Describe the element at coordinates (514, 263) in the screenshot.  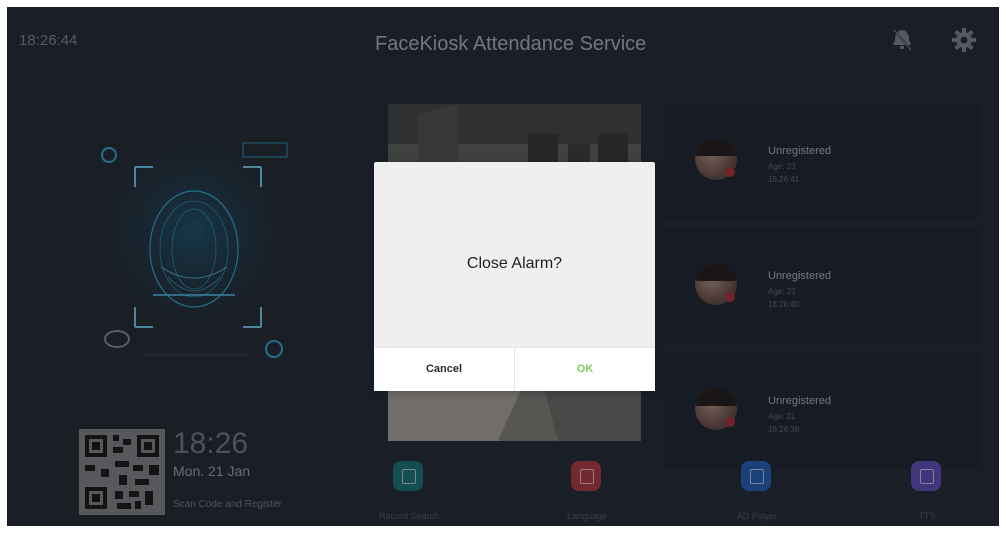
I see `dialog-message: Close Alarm?` at that location.